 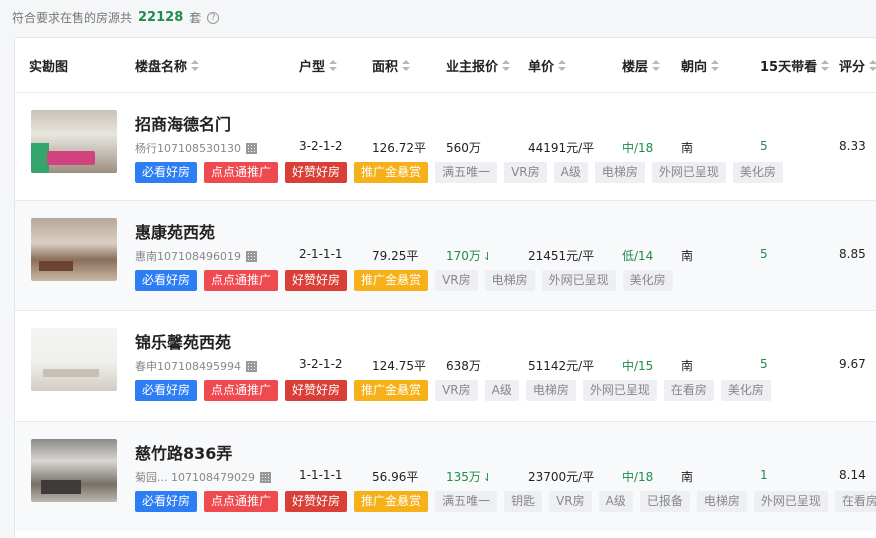 I want to click on listing-price: 170万 ⇃, so click(x=469, y=256).